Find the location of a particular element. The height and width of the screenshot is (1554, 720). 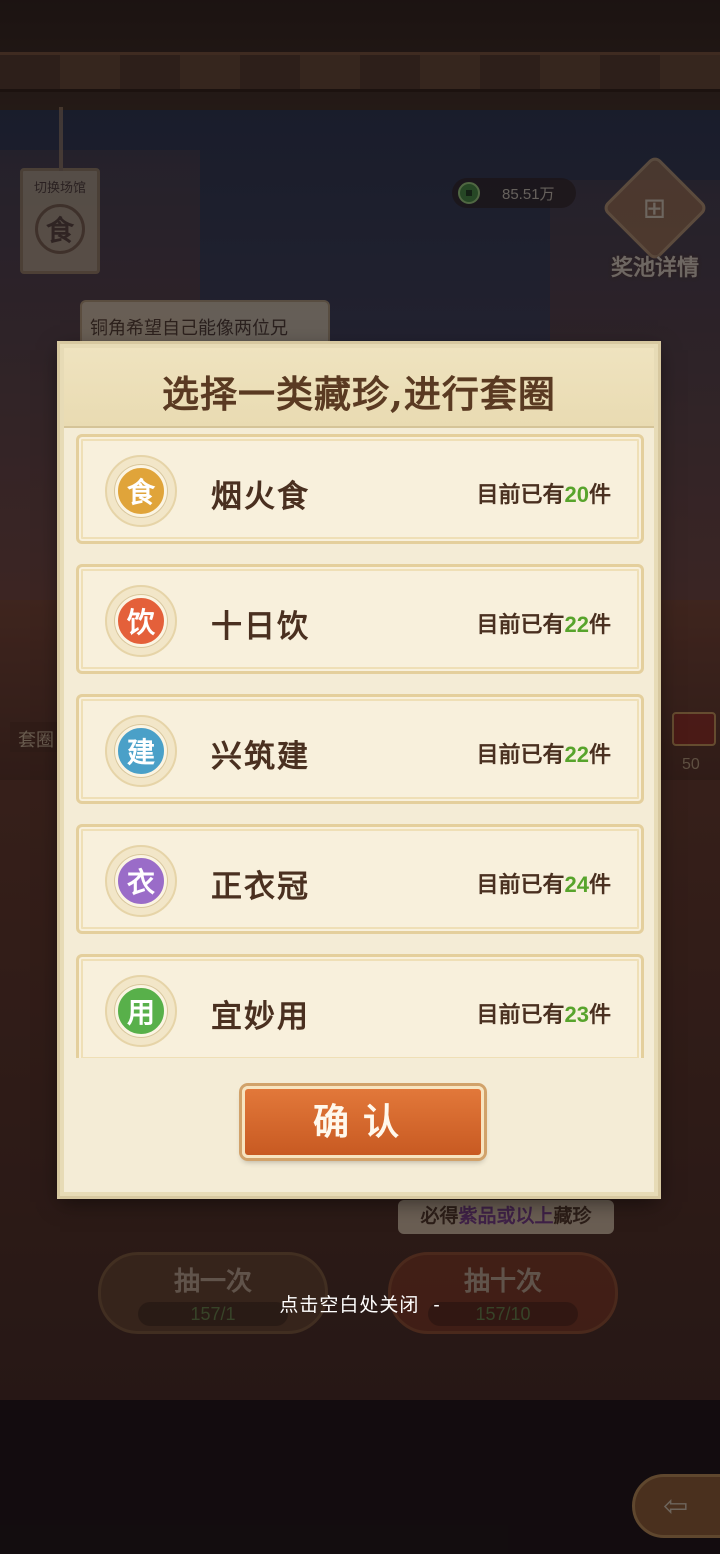

category-badge: 用 is located at coordinates (141, 1011).